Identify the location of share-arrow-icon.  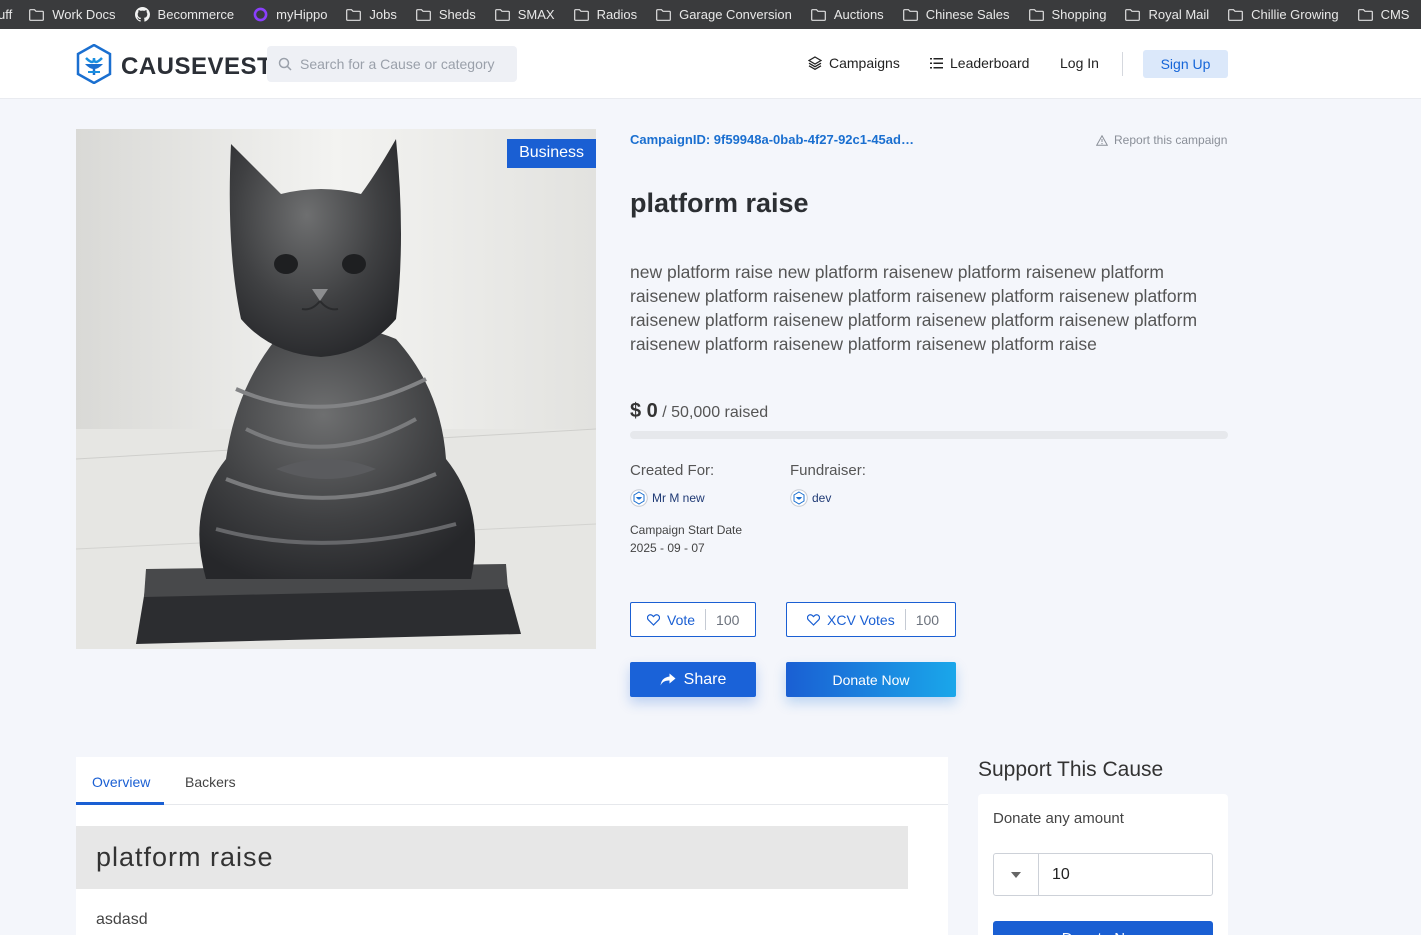
(668, 679).